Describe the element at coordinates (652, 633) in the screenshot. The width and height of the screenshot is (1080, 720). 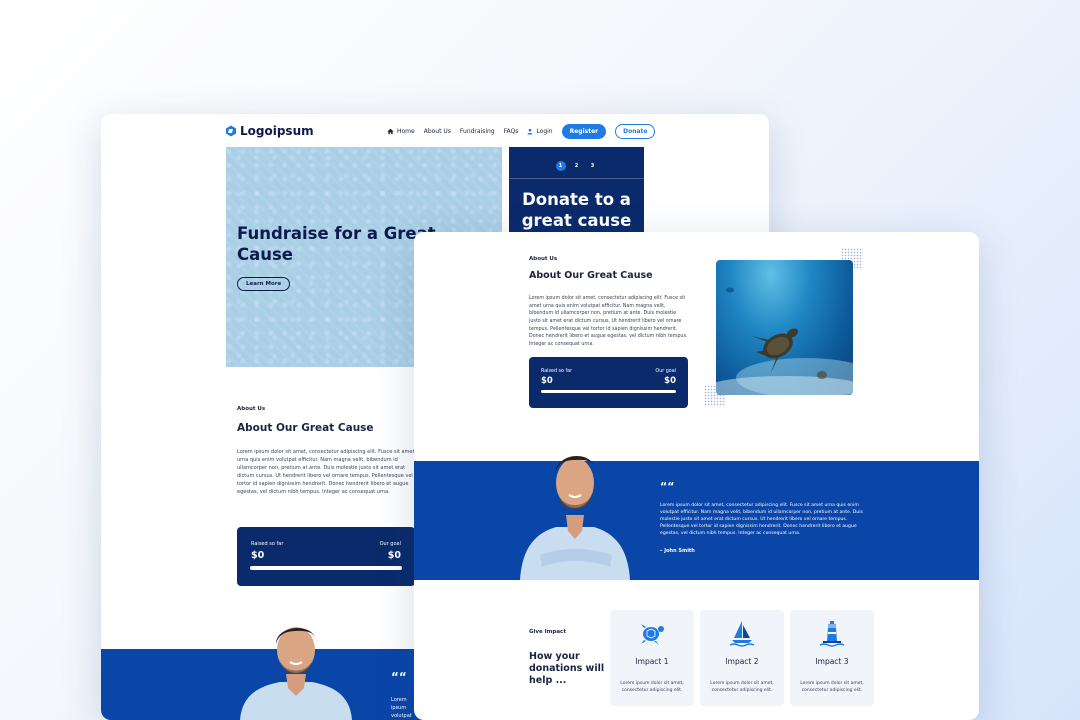
I see `turtle-icon` at that location.